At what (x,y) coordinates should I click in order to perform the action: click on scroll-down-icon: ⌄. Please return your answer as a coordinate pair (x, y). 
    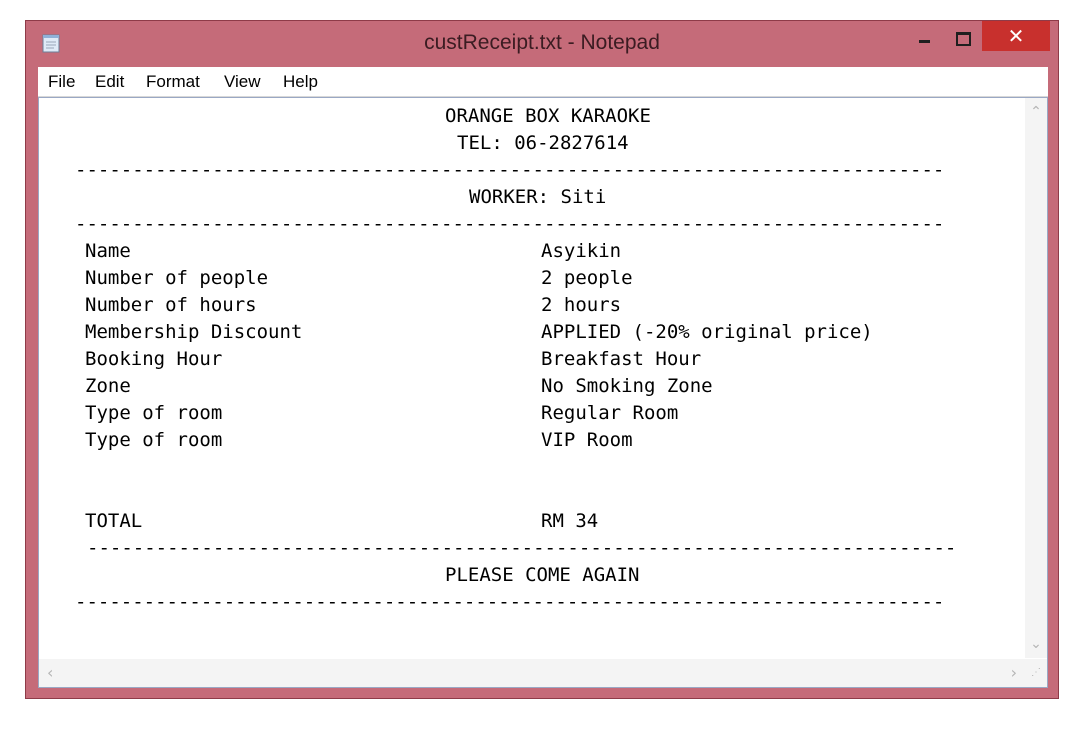
    Looking at the image, I should click on (1036, 644).